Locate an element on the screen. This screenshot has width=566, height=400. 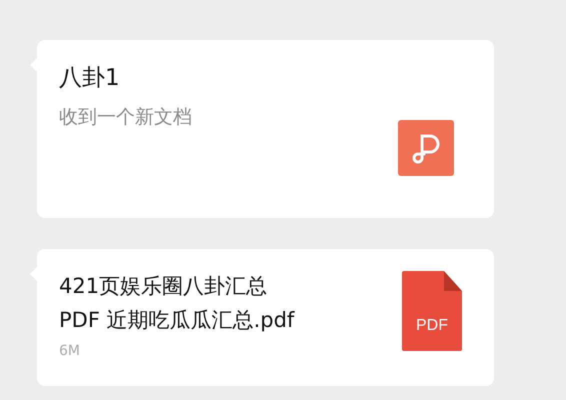
file-name: PDF 近期吃瓜瓜汇总.pdf is located at coordinates (176, 320).